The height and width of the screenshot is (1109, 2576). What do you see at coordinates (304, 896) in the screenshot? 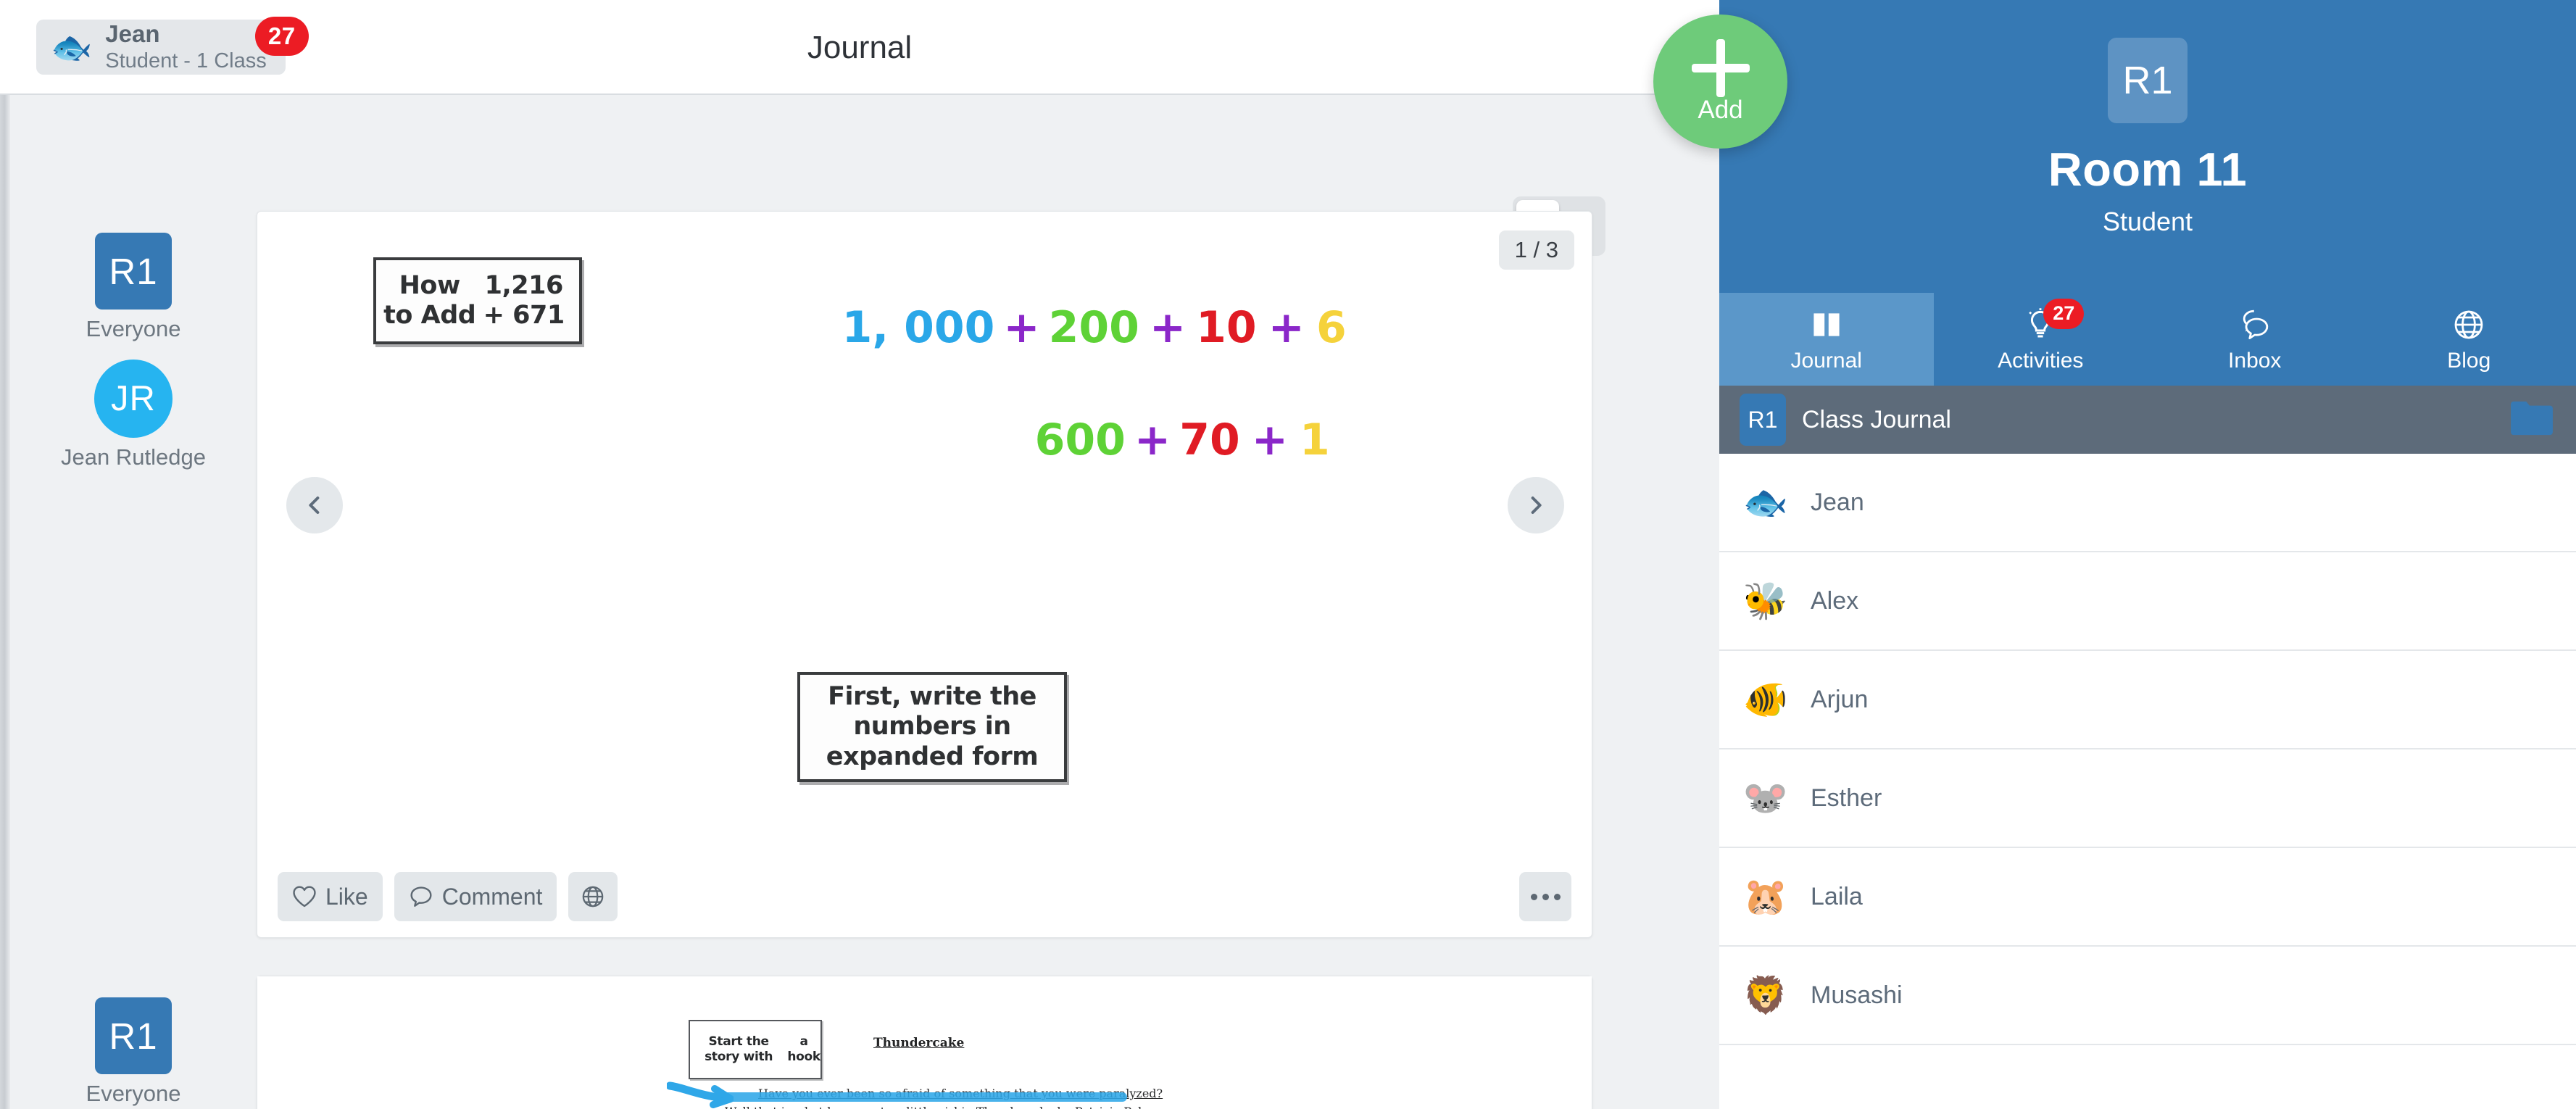
I see `heart-icon` at bounding box center [304, 896].